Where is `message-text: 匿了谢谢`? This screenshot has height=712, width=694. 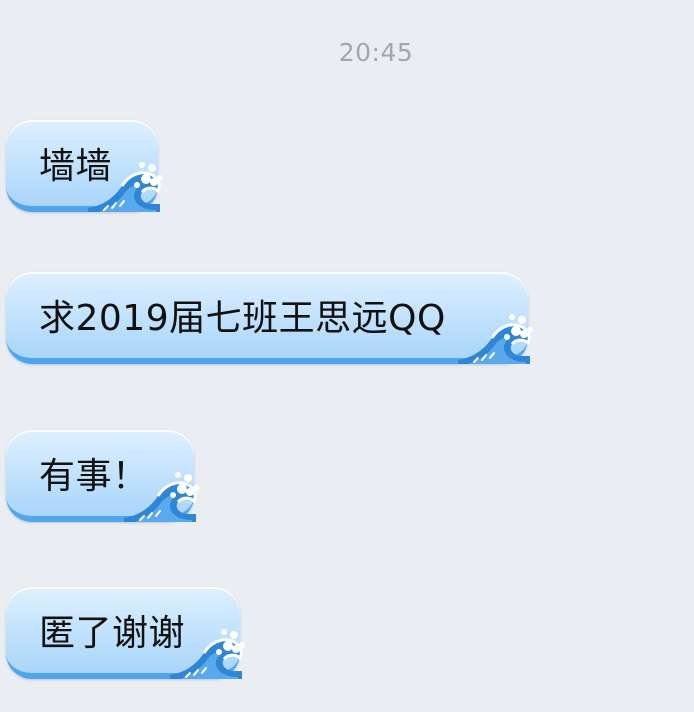
message-text: 匿了谢谢 is located at coordinates (112, 633).